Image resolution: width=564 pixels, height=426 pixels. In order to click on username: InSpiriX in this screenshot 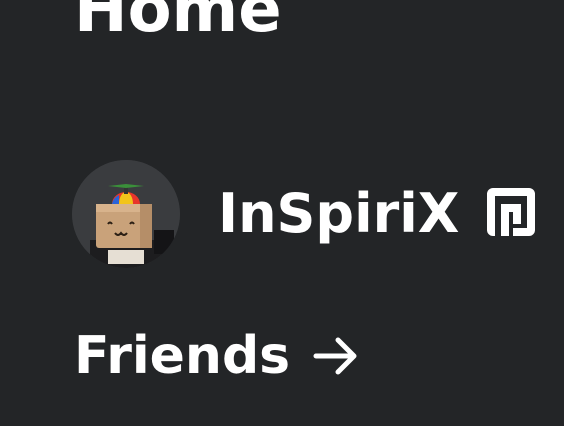, I will do `click(338, 214)`.